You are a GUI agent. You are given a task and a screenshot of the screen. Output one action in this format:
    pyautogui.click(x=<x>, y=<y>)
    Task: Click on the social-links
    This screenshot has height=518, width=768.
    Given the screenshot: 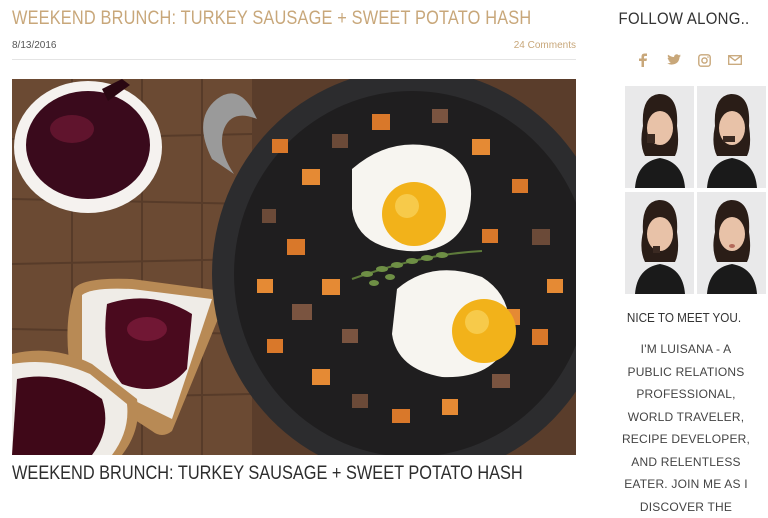 What is the action you would take?
    pyautogui.click(x=689, y=61)
    